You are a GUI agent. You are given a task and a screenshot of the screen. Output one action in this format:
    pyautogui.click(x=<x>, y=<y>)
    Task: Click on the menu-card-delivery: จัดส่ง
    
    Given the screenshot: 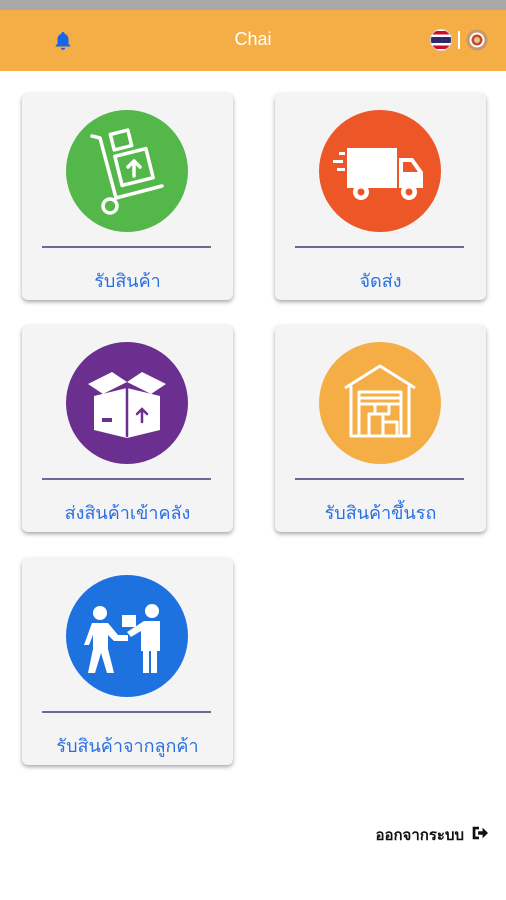 What is the action you would take?
    pyautogui.click(x=380, y=196)
    